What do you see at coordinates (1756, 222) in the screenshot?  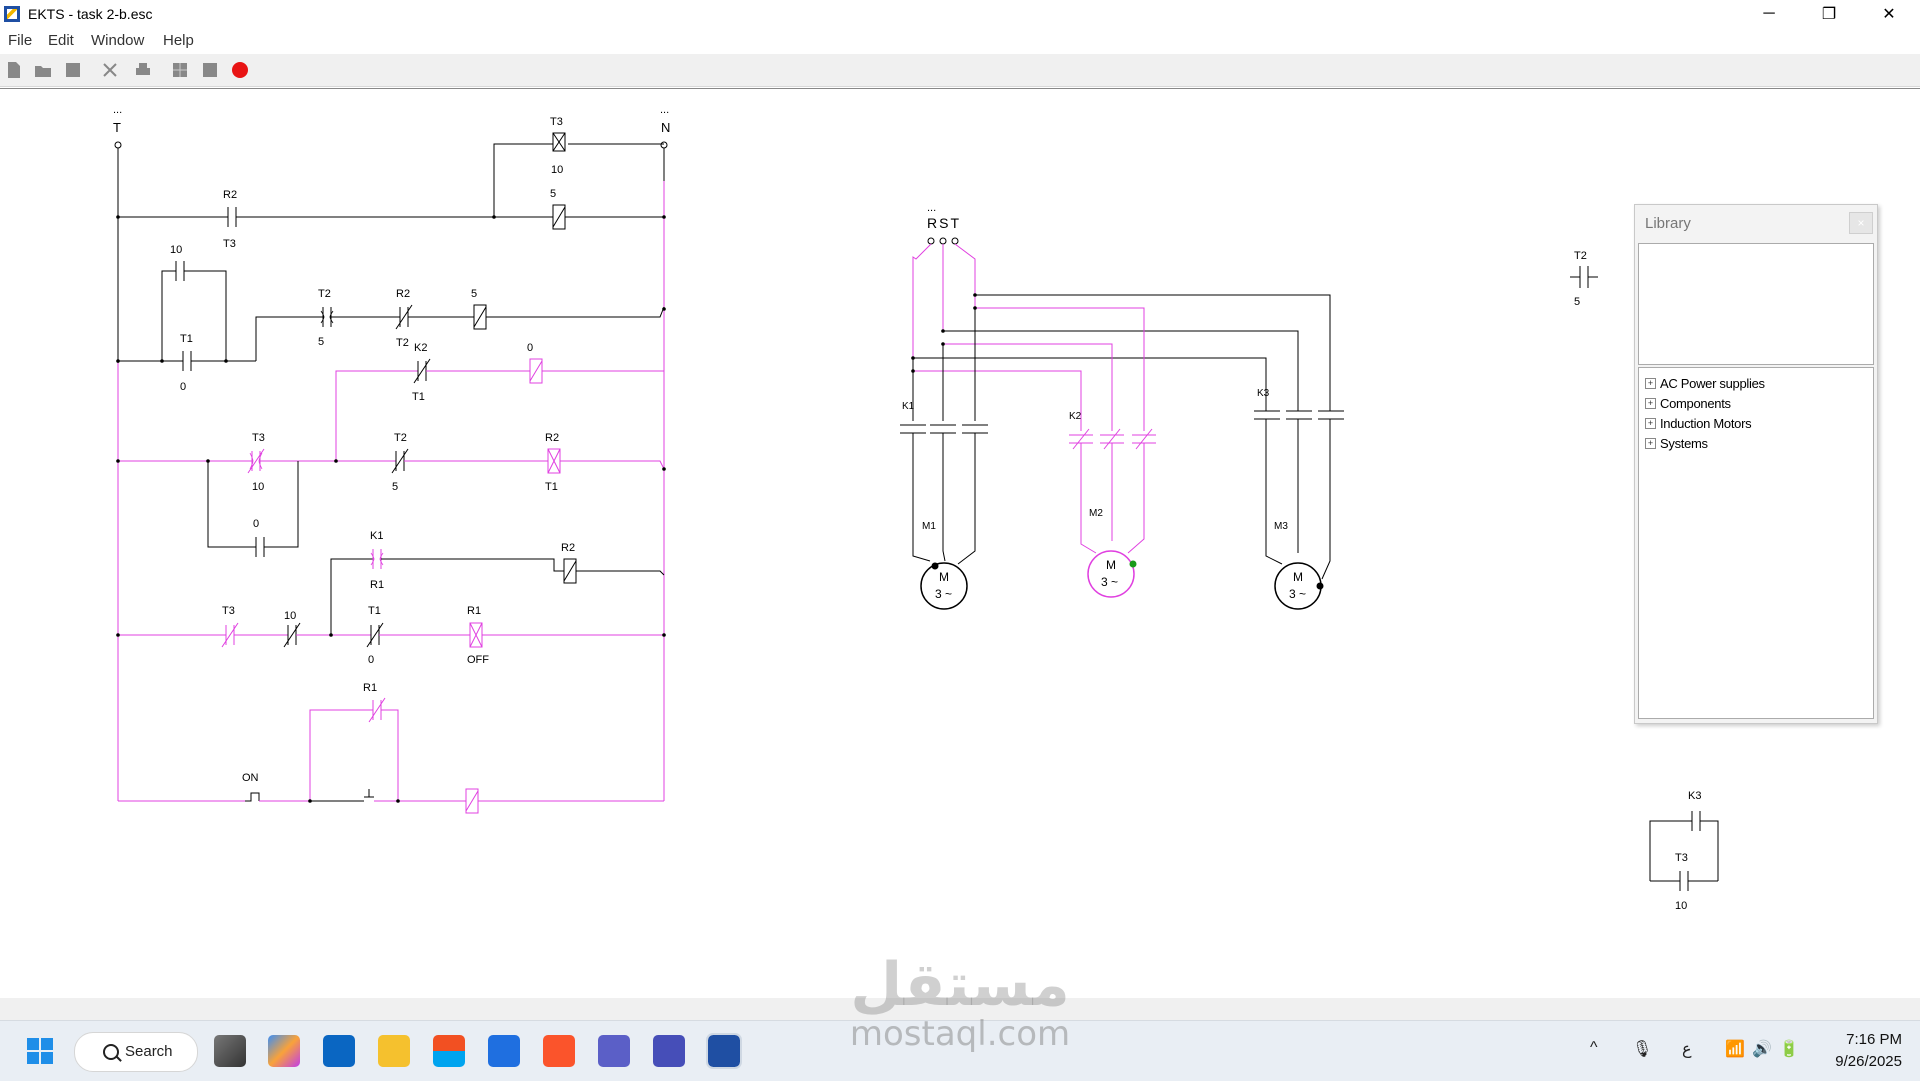 I see `library-header: Library ×` at bounding box center [1756, 222].